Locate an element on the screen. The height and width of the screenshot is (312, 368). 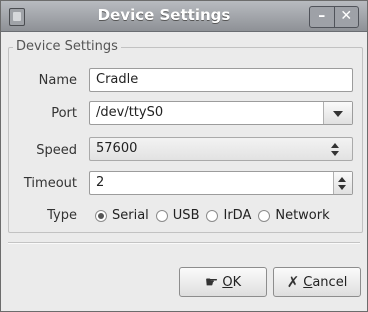
ok-button: ☛ OK is located at coordinates (223, 282).